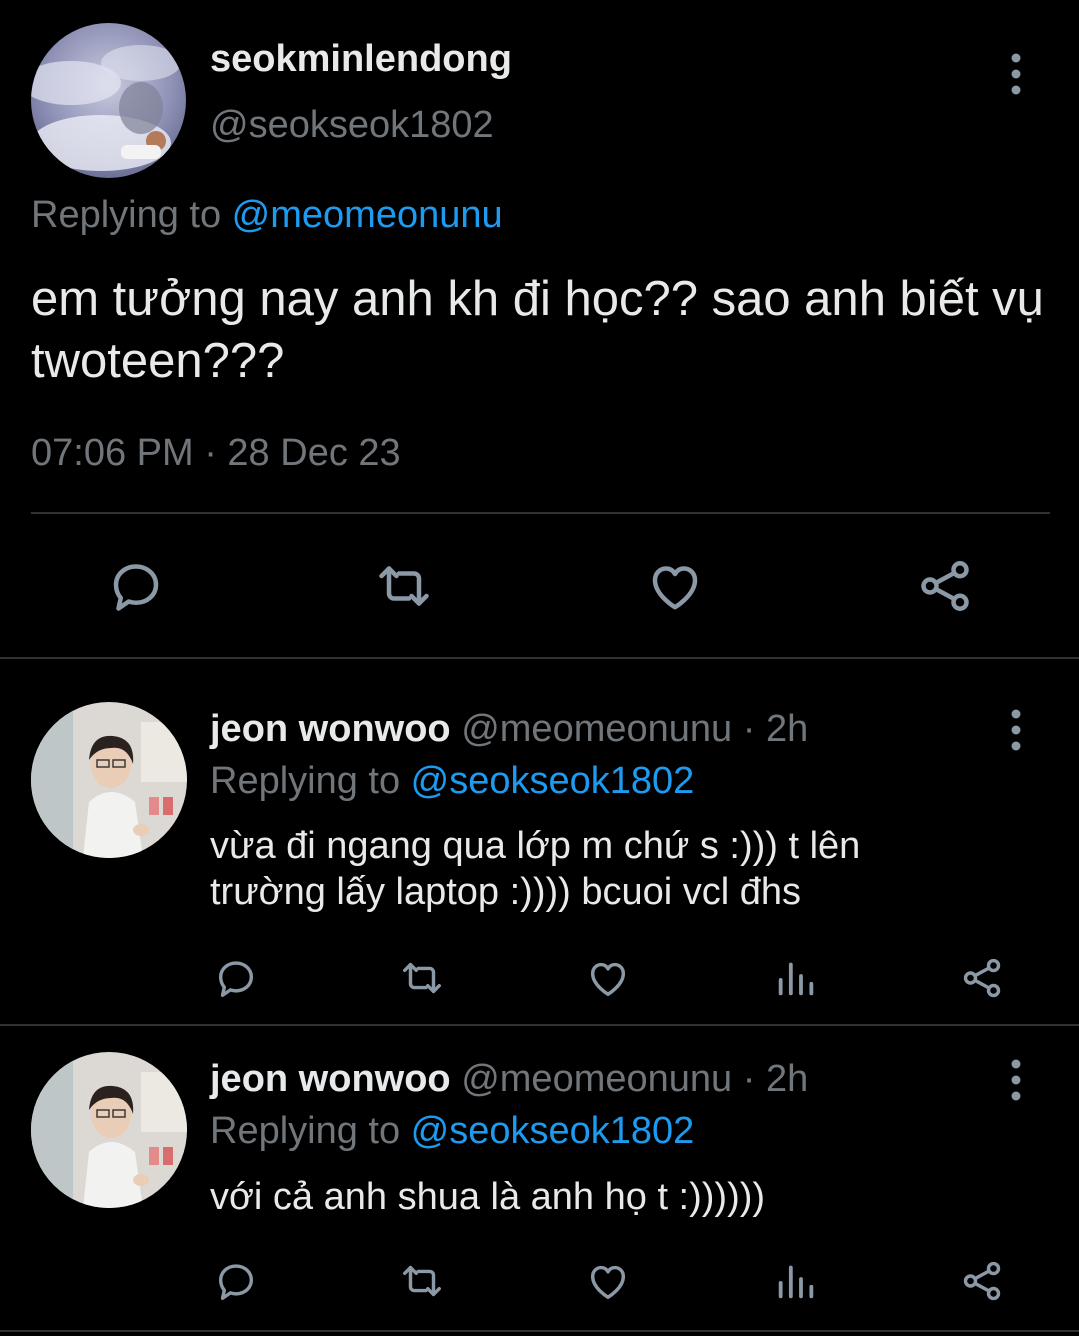 The height and width of the screenshot is (1336, 1079). Describe the element at coordinates (506, 892) in the screenshot. I see `tweet-text-line: trường lấy laptop :)))) bcuoi vcl đhs` at that location.